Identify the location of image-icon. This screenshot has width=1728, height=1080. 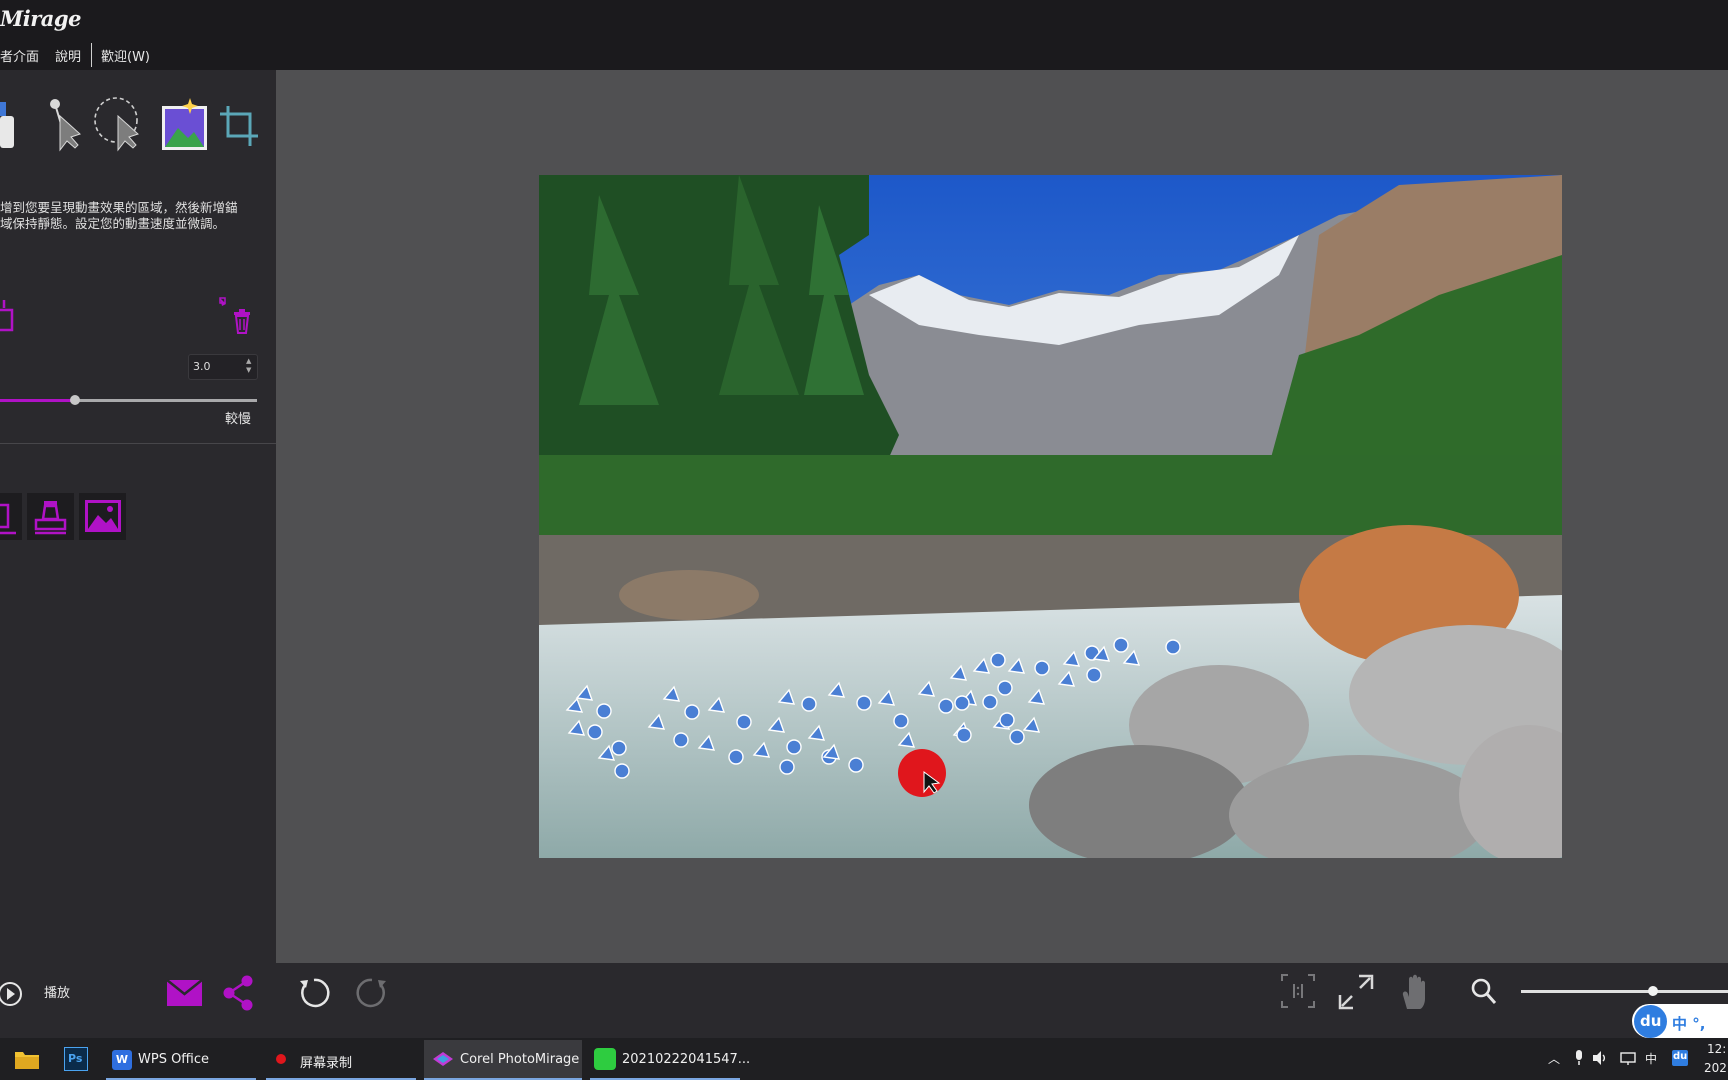
(103, 516).